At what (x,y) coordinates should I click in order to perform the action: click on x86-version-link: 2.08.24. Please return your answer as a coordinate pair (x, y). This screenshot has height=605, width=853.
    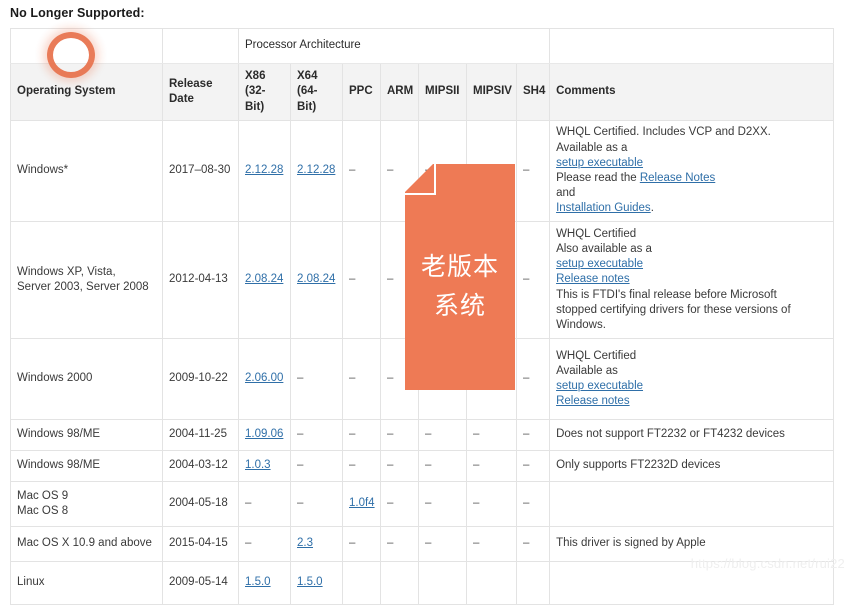
    Looking at the image, I should click on (264, 279).